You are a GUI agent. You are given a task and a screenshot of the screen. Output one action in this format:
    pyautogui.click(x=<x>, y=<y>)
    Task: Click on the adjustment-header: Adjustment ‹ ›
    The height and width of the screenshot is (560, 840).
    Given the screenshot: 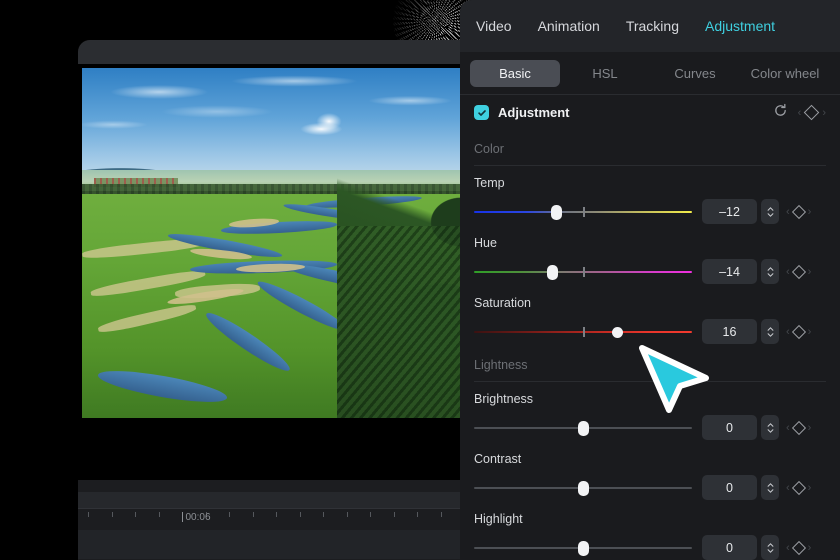 What is the action you would take?
    pyautogui.click(x=650, y=112)
    